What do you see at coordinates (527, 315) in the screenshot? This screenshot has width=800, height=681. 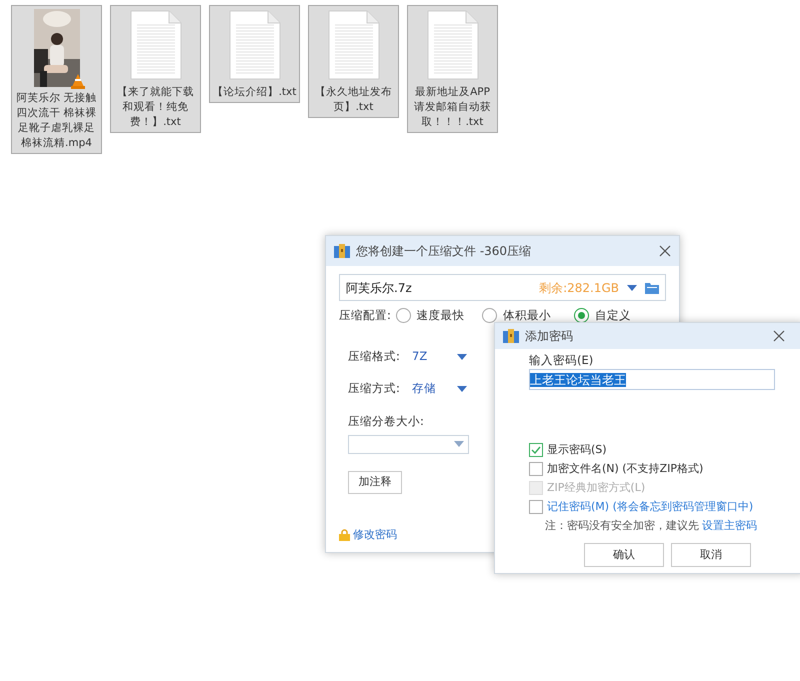 I see `radio-label: 体积最小` at bounding box center [527, 315].